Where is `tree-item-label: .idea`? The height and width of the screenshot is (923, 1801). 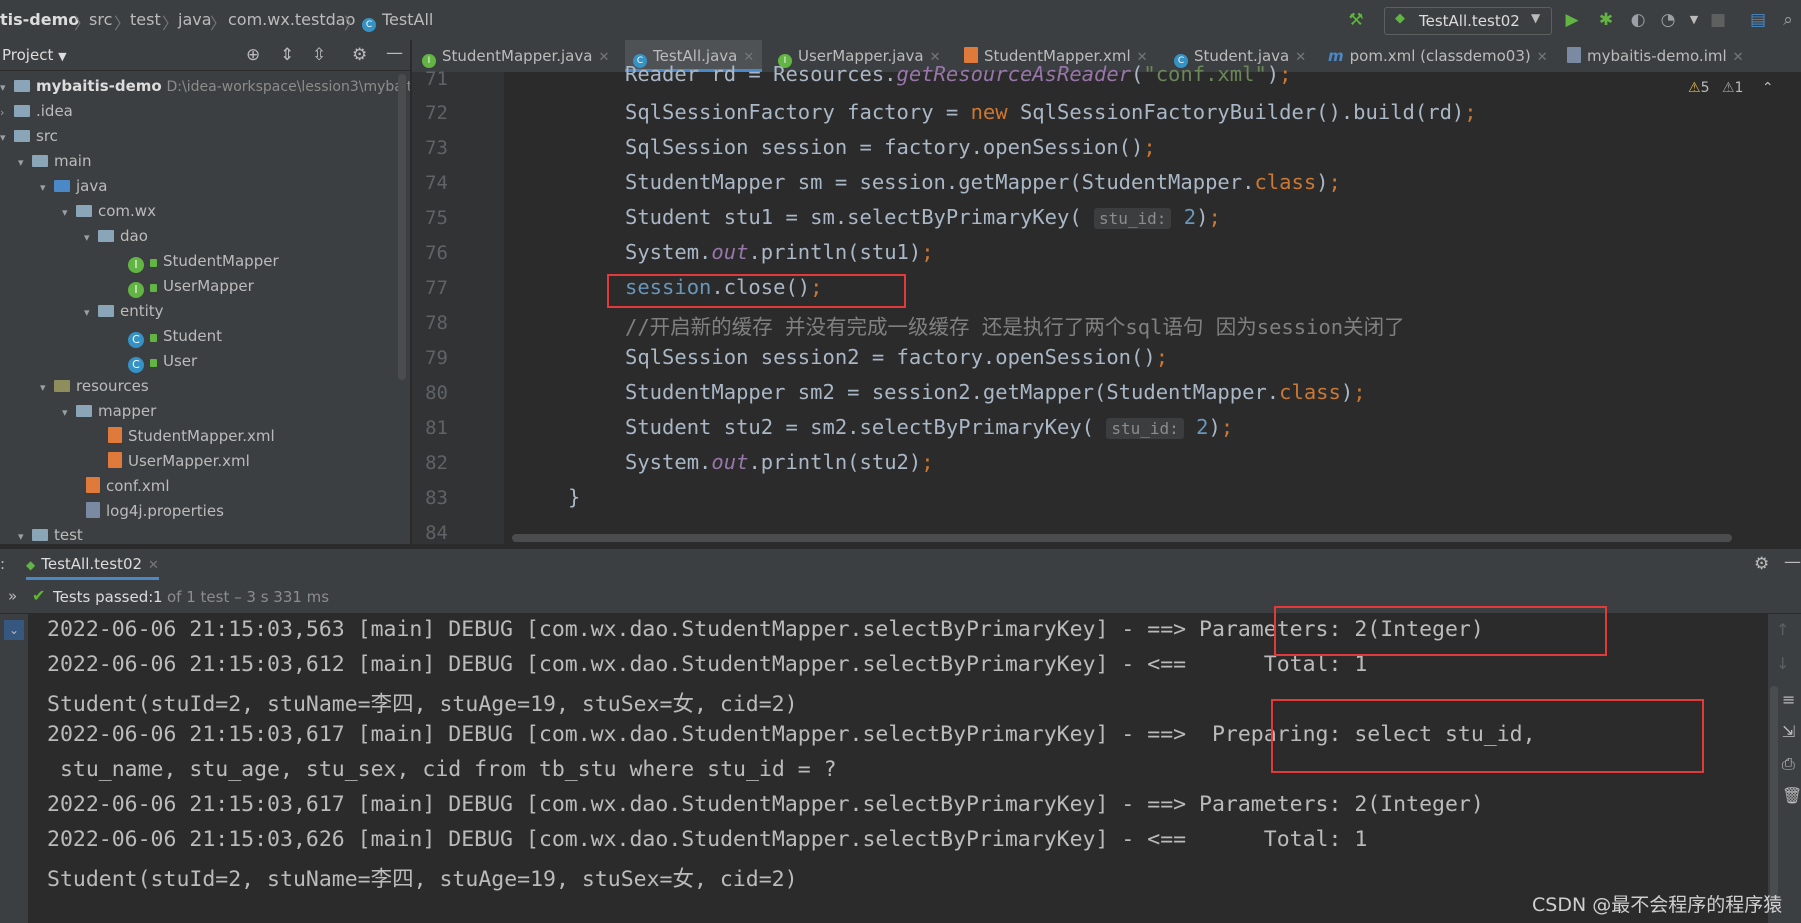 tree-item-label: .idea is located at coordinates (54, 111).